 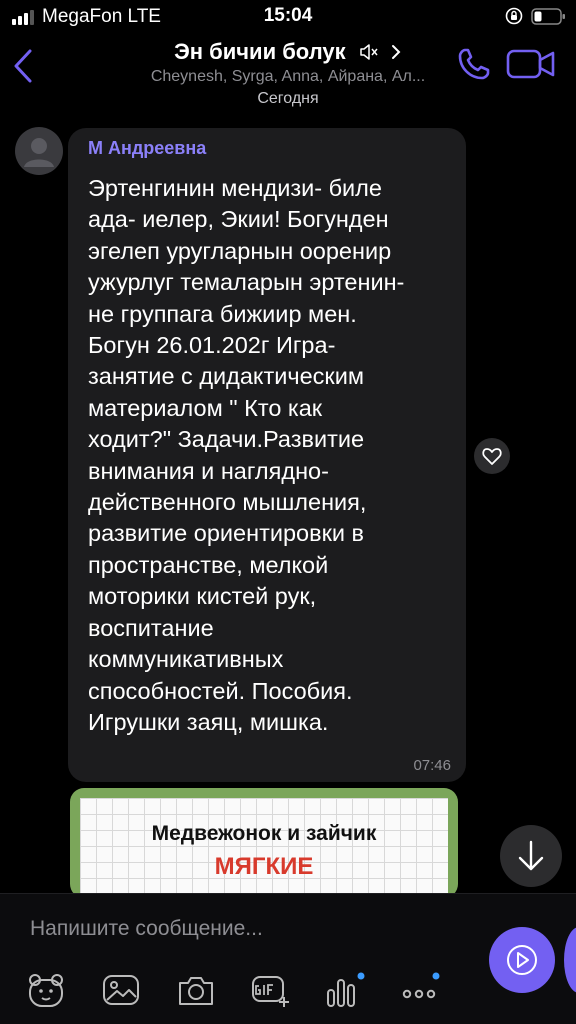 What do you see at coordinates (186, 659) in the screenshot?
I see `message-line: коммуникативных` at bounding box center [186, 659].